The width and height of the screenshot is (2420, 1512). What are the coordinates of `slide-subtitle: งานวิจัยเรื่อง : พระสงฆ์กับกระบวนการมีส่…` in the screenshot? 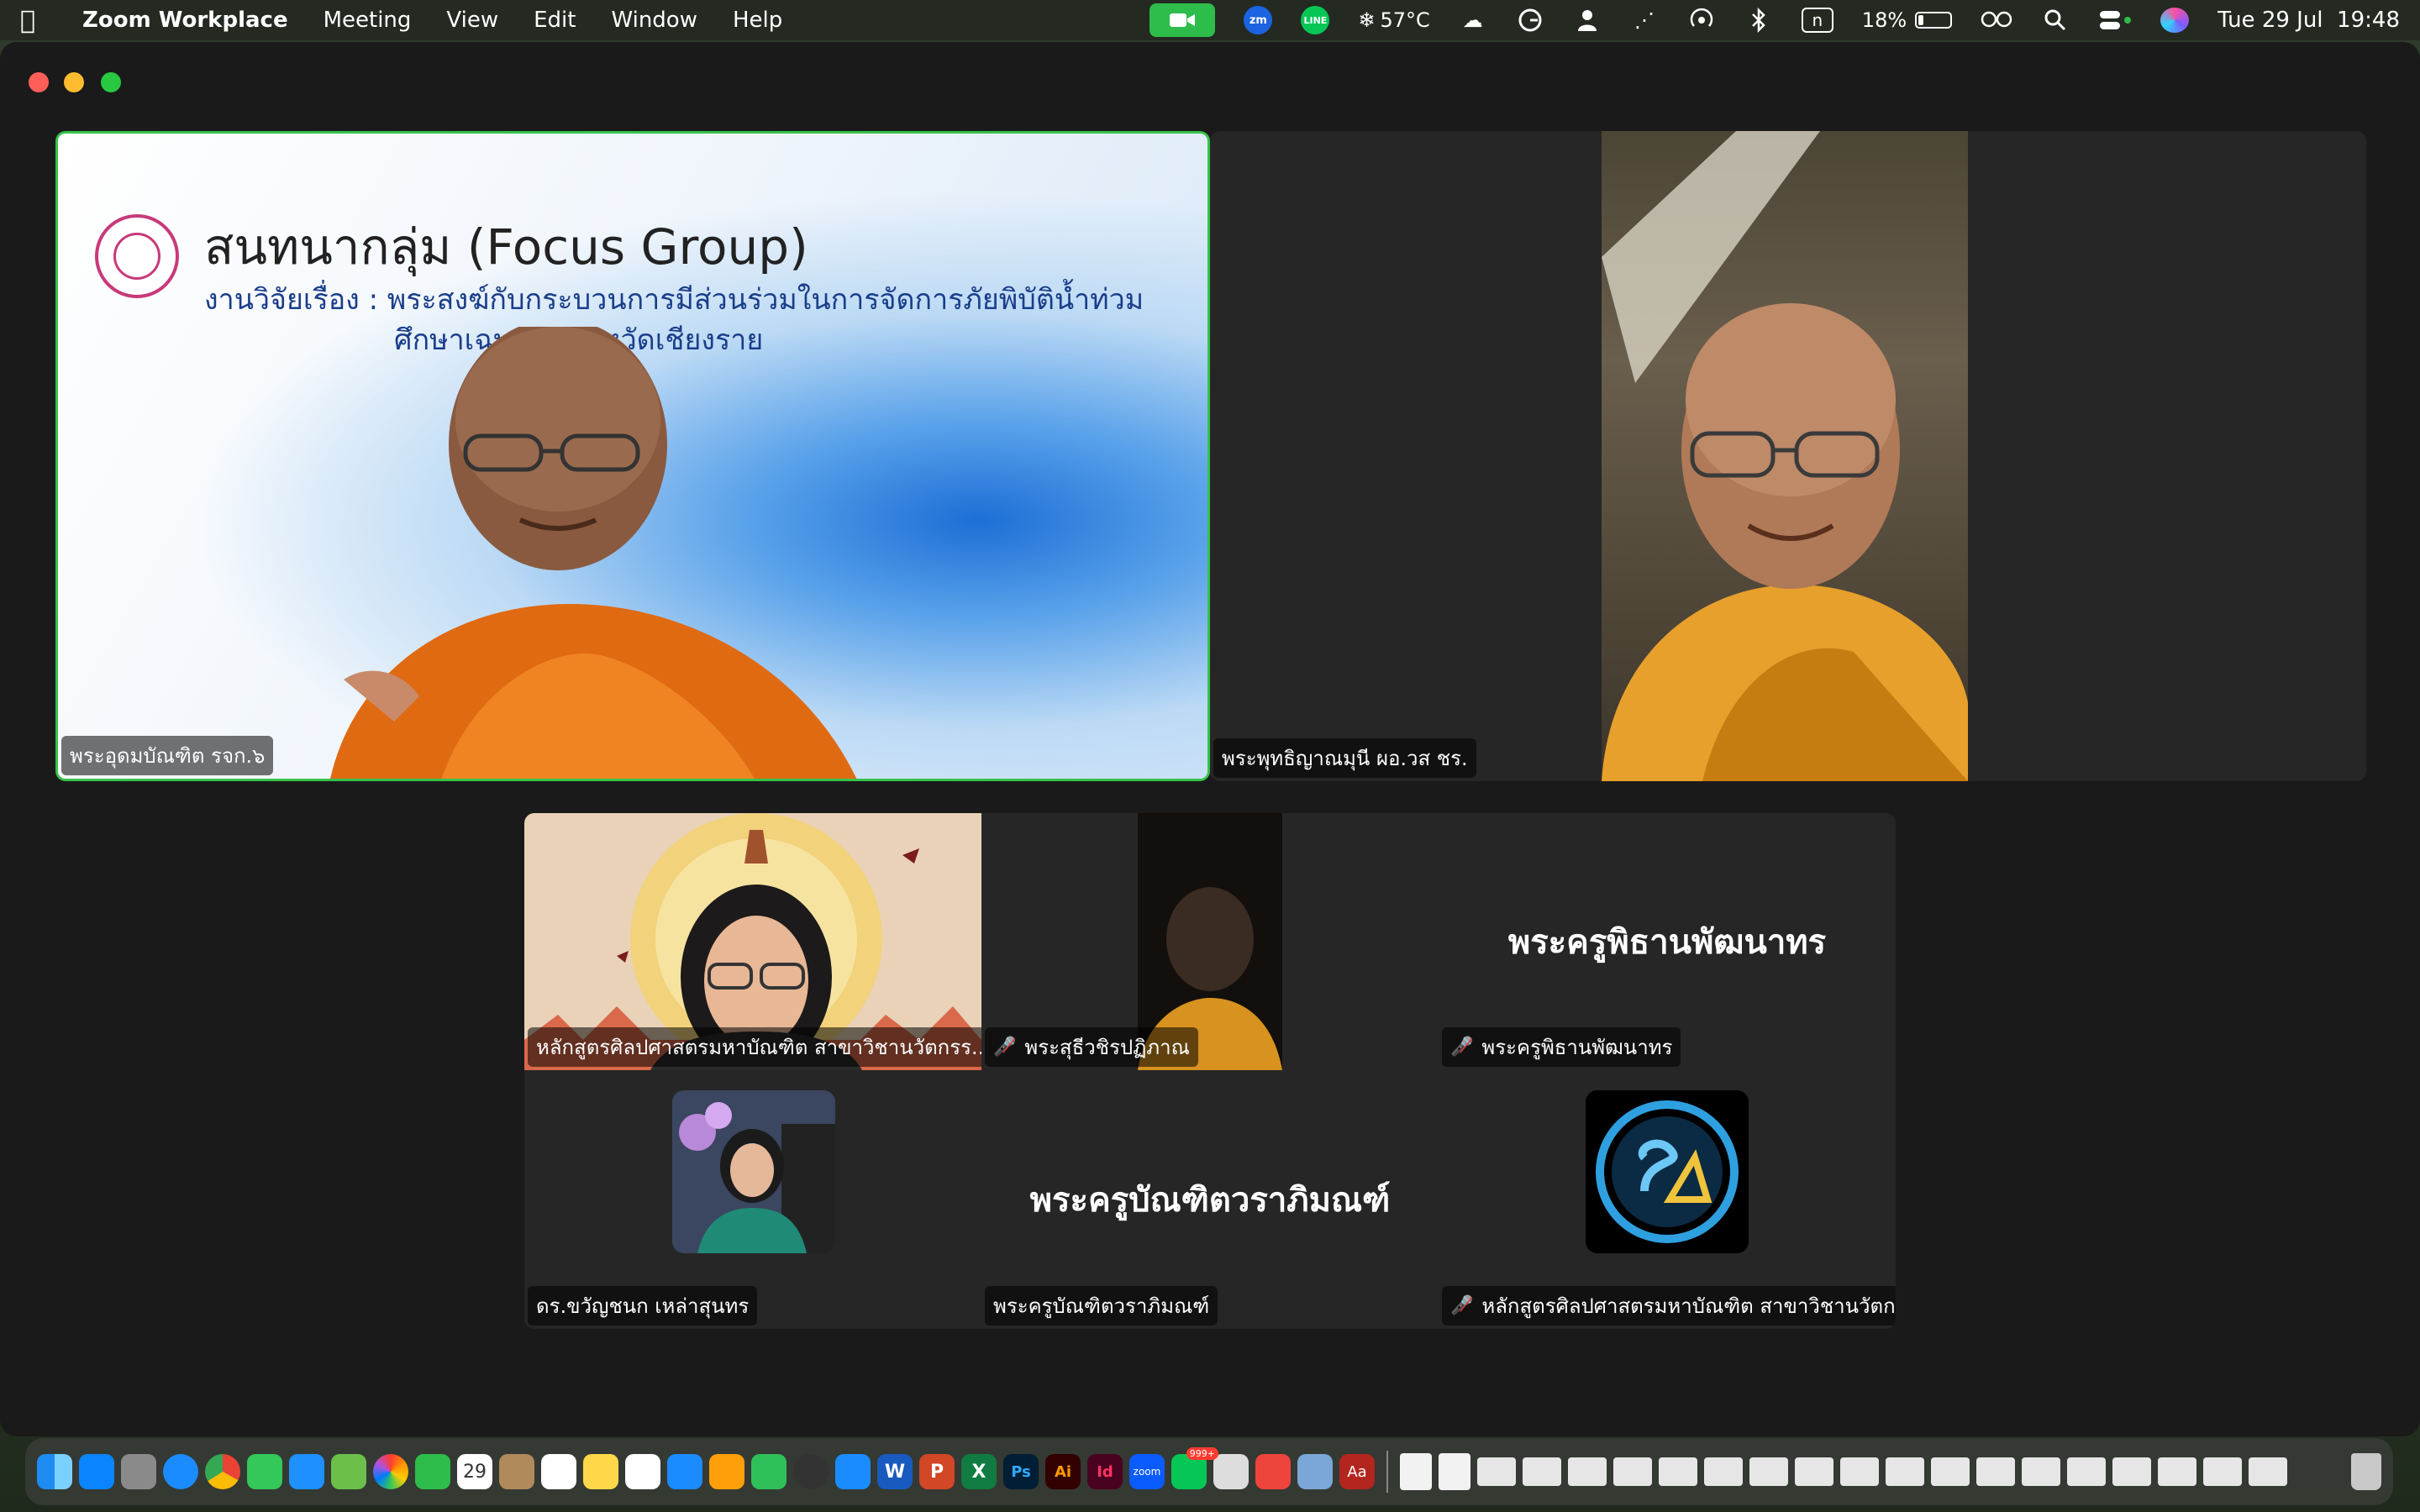 It's located at (674, 300).